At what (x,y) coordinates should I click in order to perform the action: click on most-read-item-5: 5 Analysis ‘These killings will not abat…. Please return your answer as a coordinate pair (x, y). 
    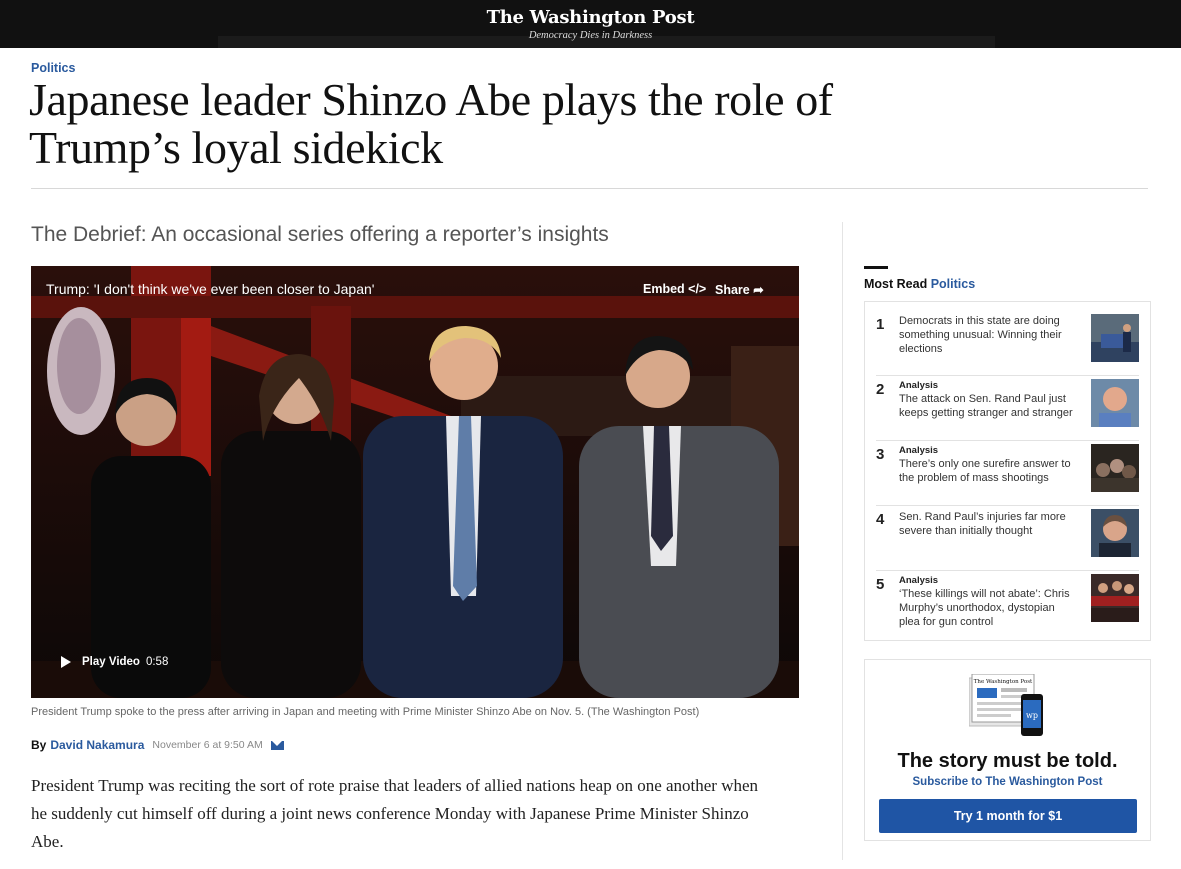
    Looking at the image, I should click on (1007, 604).